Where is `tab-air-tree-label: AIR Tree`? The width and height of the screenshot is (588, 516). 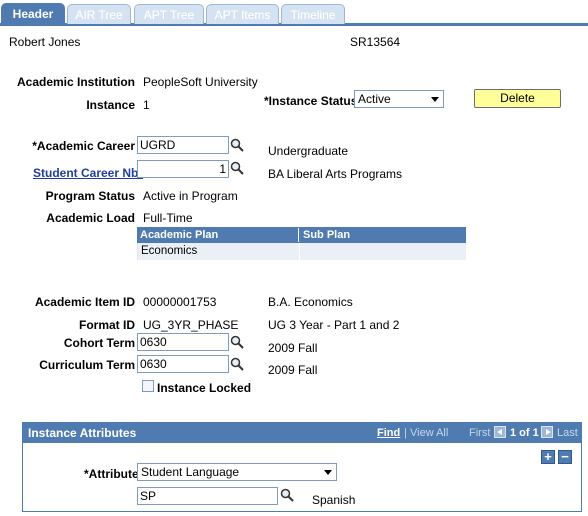
tab-air-tree-label: AIR Tree is located at coordinates (99, 15).